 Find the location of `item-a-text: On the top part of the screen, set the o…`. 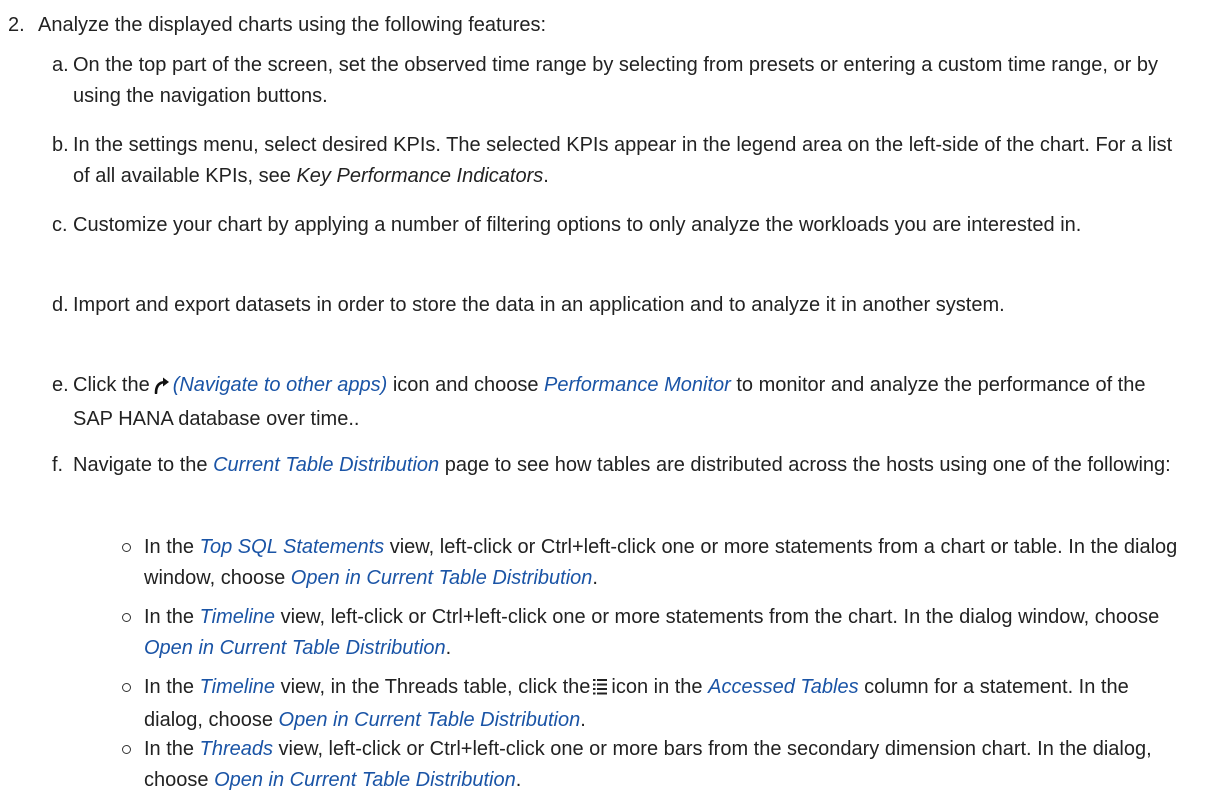

item-a-text: On the top part of the screen, set the o… is located at coordinates (615, 80).